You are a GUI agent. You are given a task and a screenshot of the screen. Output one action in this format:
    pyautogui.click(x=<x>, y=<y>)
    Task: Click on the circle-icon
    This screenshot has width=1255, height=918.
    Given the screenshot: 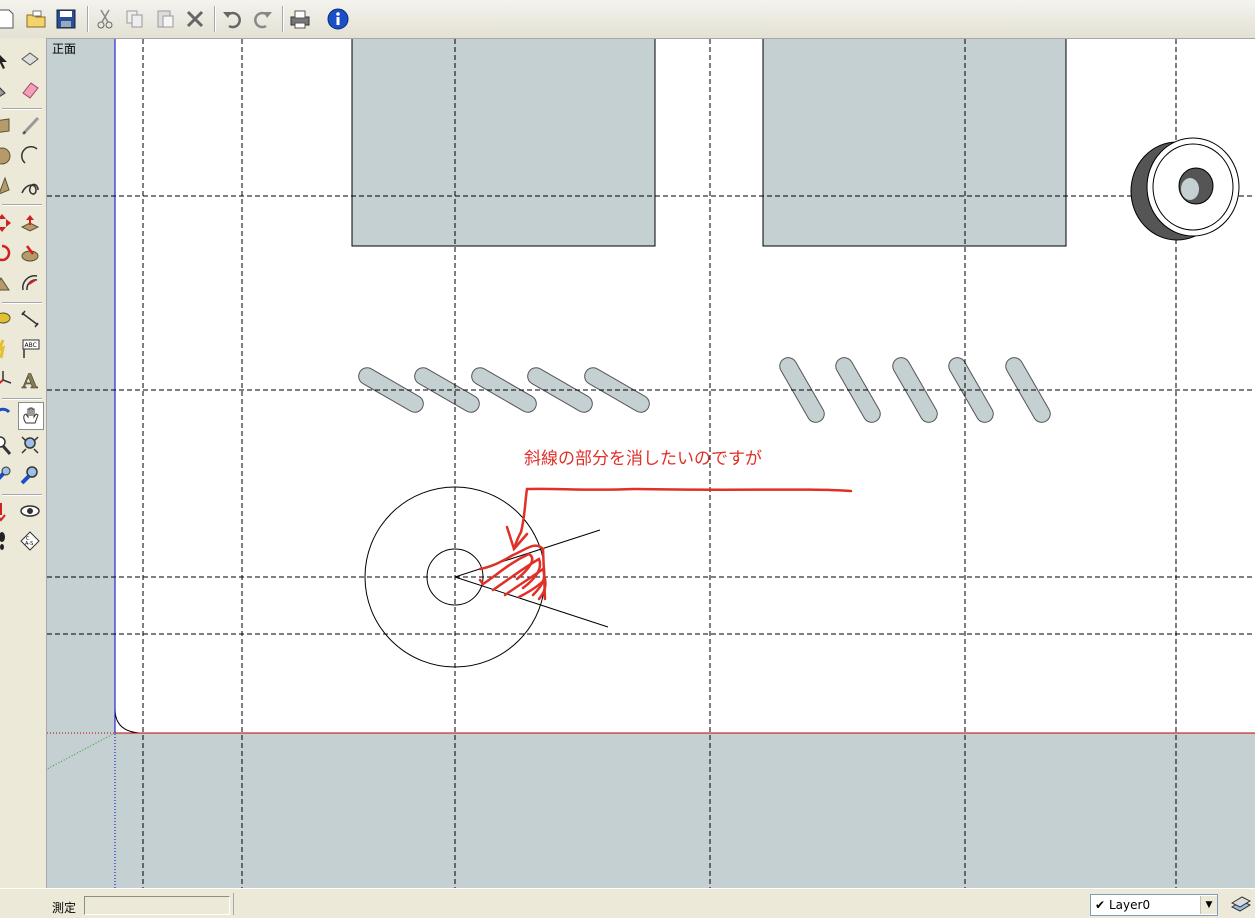 What is the action you would take?
    pyautogui.click(x=7, y=156)
    